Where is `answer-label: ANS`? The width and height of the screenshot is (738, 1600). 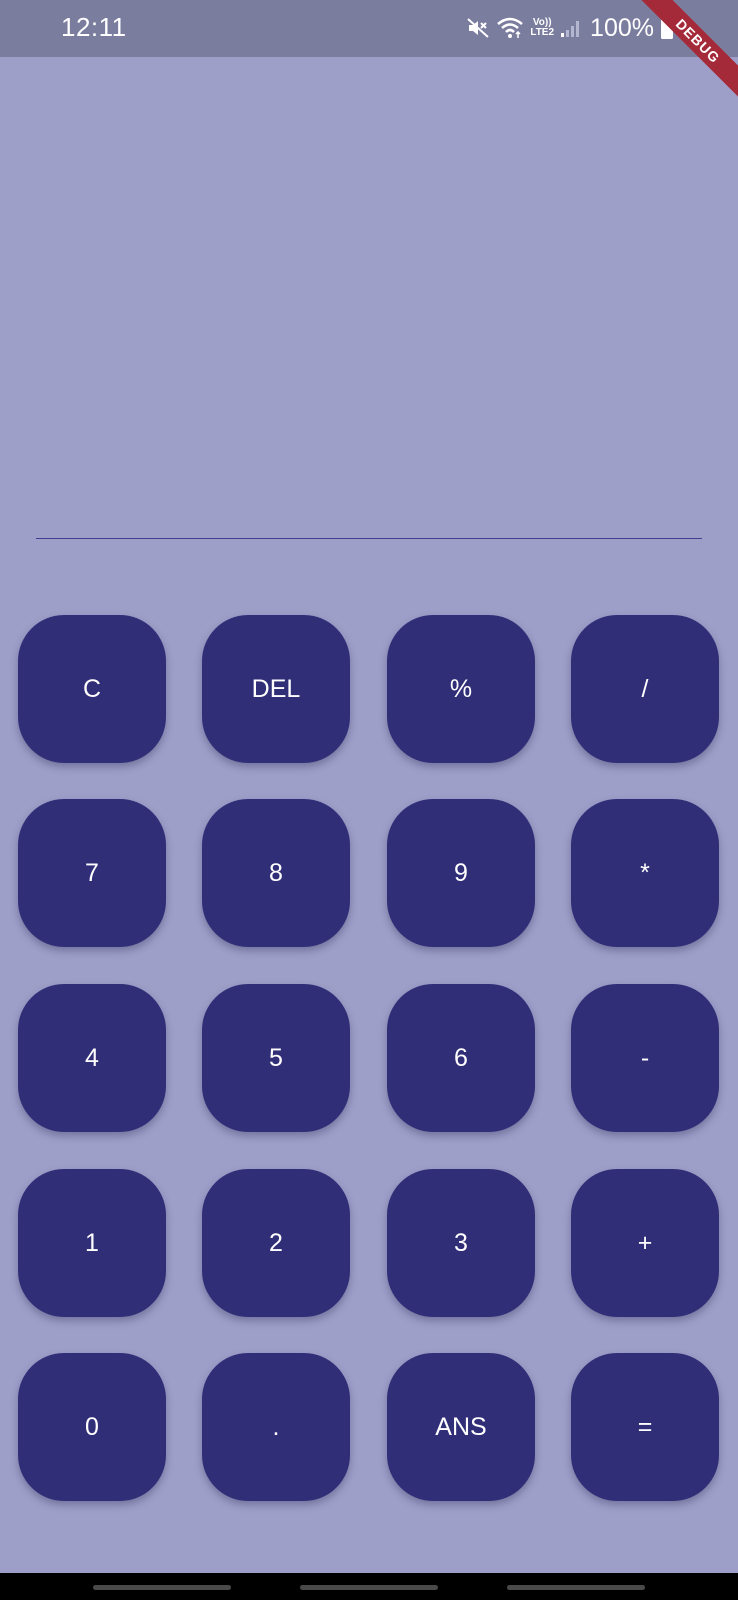 answer-label: ANS is located at coordinates (461, 1426).